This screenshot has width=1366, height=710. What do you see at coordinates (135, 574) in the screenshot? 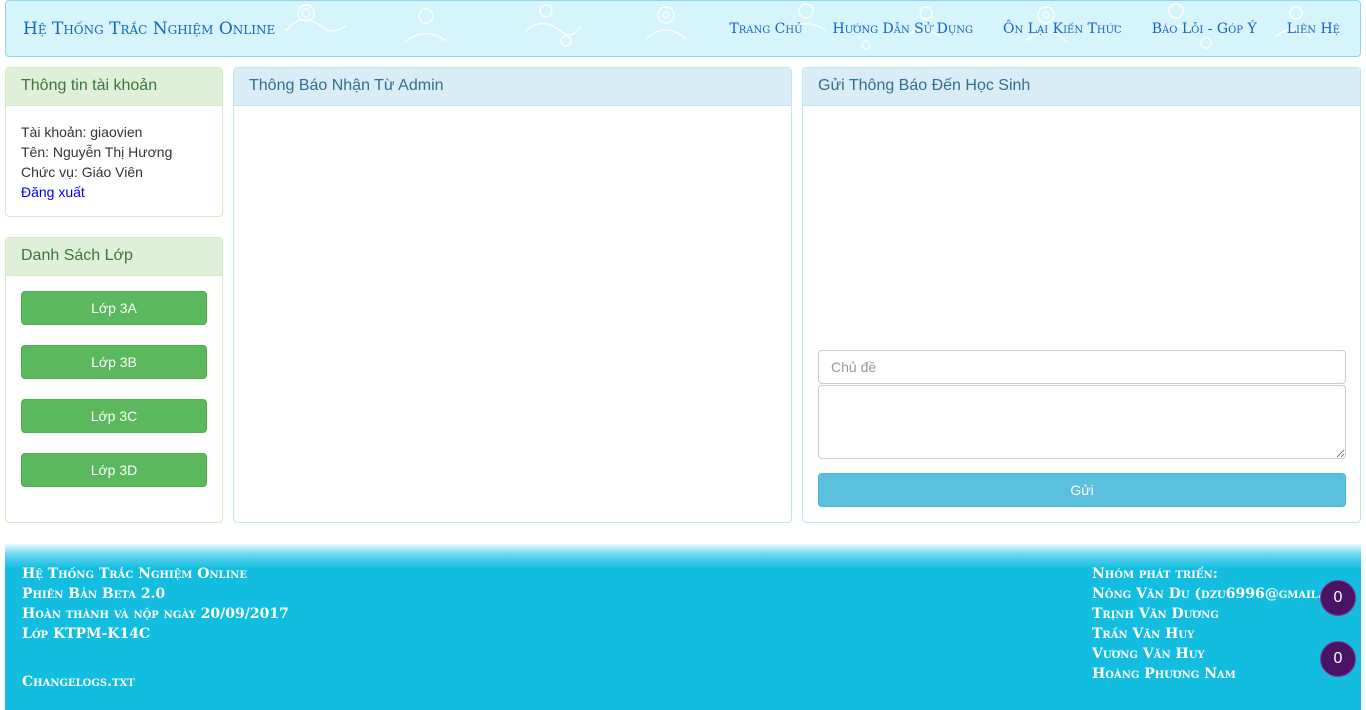
I see `footer-site-name: Hệ Thống Trắc Nghiệm Online` at bounding box center [135, 574].